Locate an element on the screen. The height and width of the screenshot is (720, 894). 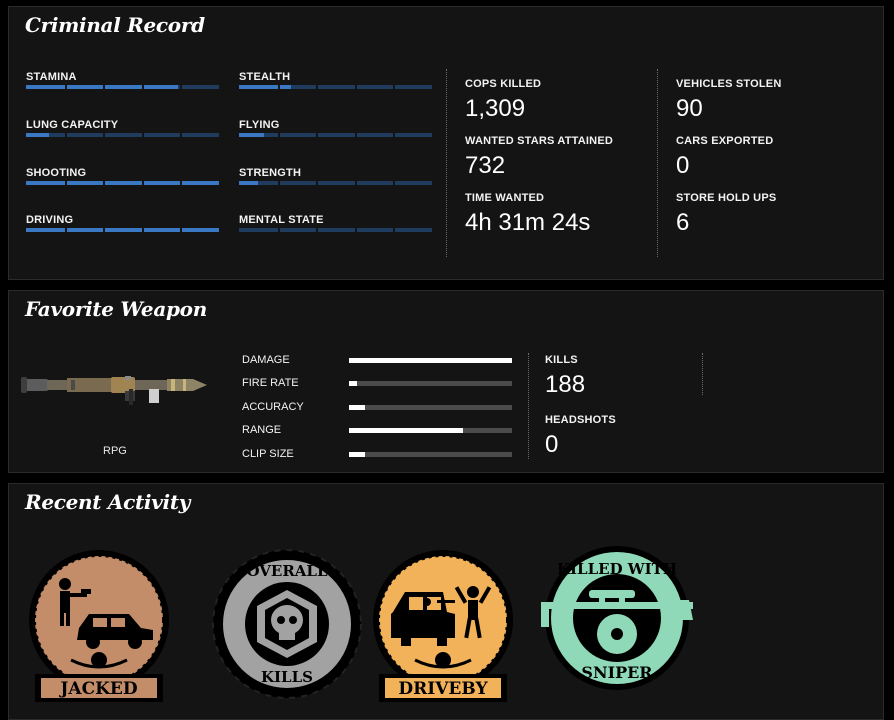
cars-exported-stat: CARS EXPORTED 0 is located at coordinates (724, 157).